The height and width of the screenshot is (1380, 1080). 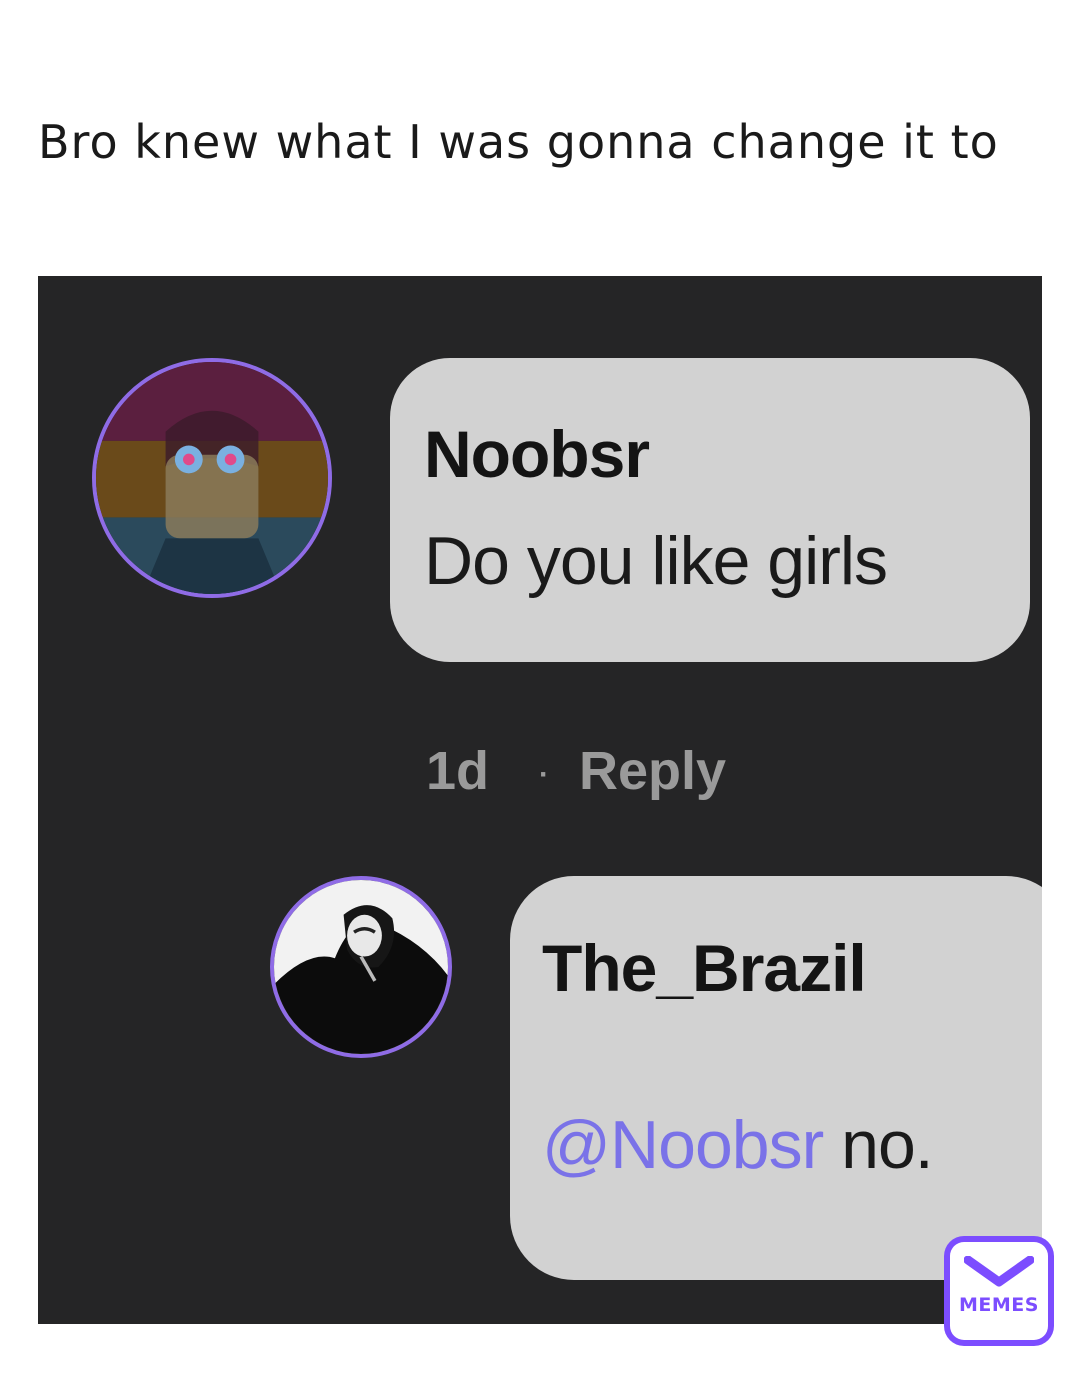 What do you see at coordinates (576, 771) in the screenshot?
I see `comment-meta: 1d · Reply` at bounding box center [576, 771].